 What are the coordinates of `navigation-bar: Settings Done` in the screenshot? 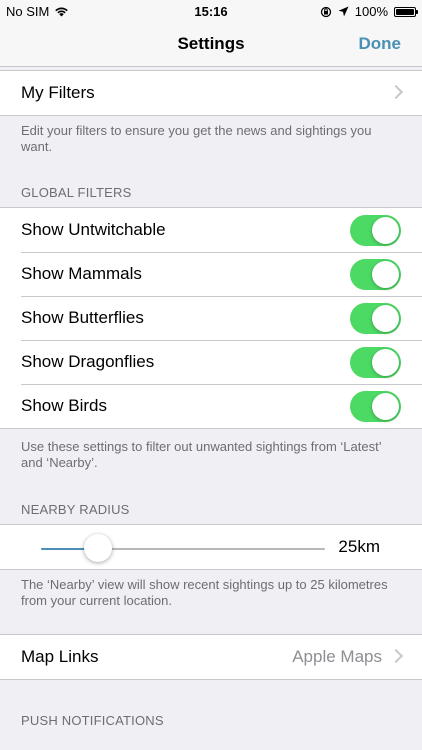 It's located at (211, 45).